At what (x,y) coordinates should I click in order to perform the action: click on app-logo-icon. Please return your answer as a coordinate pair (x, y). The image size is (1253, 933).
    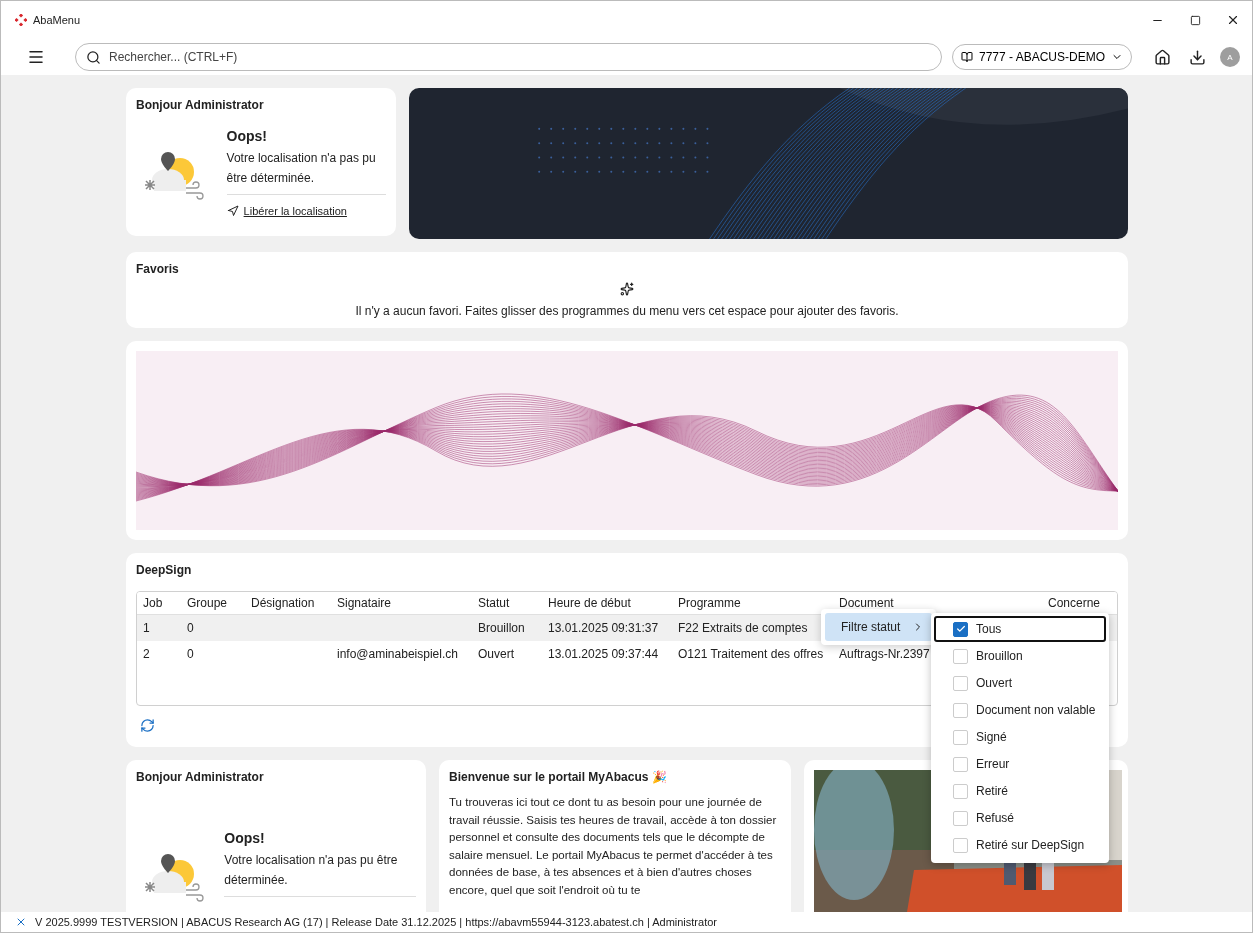
    Looking at the image, I should click on (21, 20).